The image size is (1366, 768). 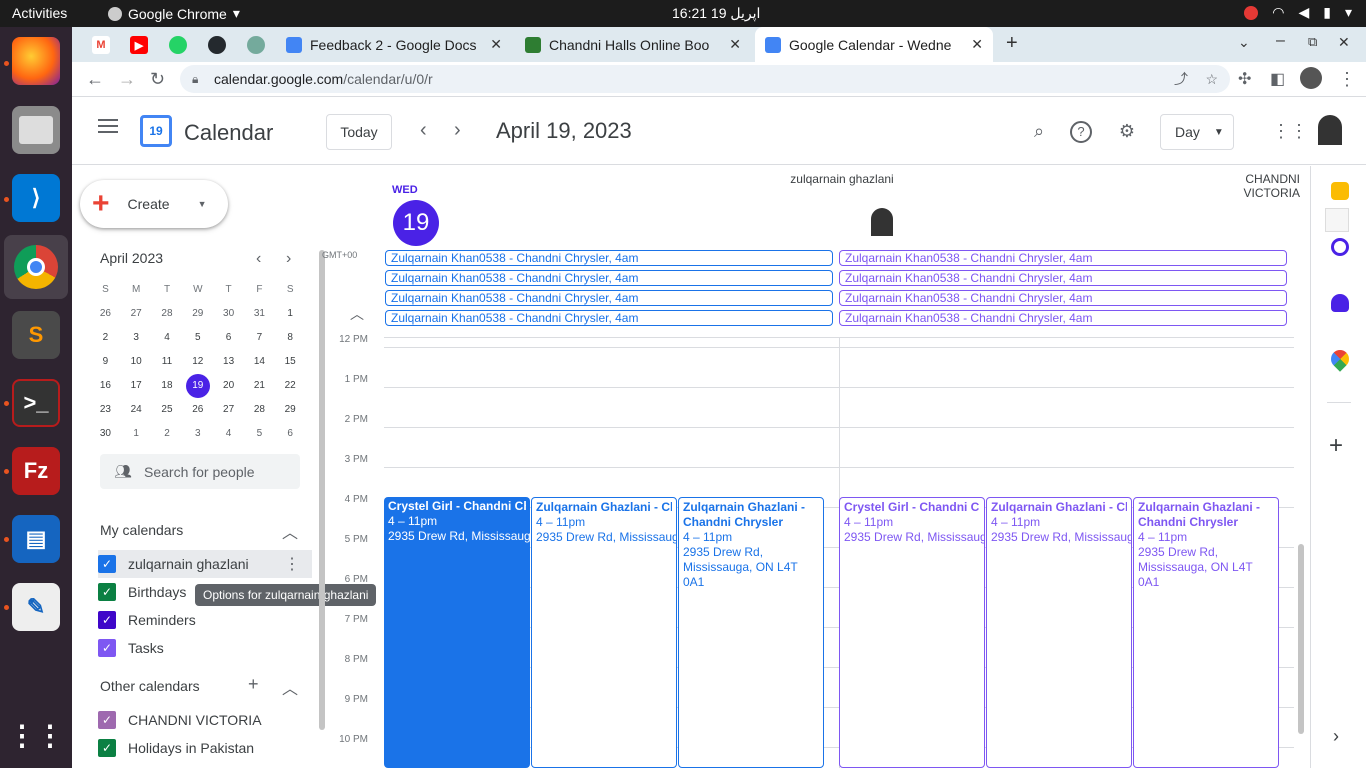 What do you see at coordinates (1312, 42) in the screenshot?
I see `maximize-icon: ⧉` at bounding box center [1312, 42].